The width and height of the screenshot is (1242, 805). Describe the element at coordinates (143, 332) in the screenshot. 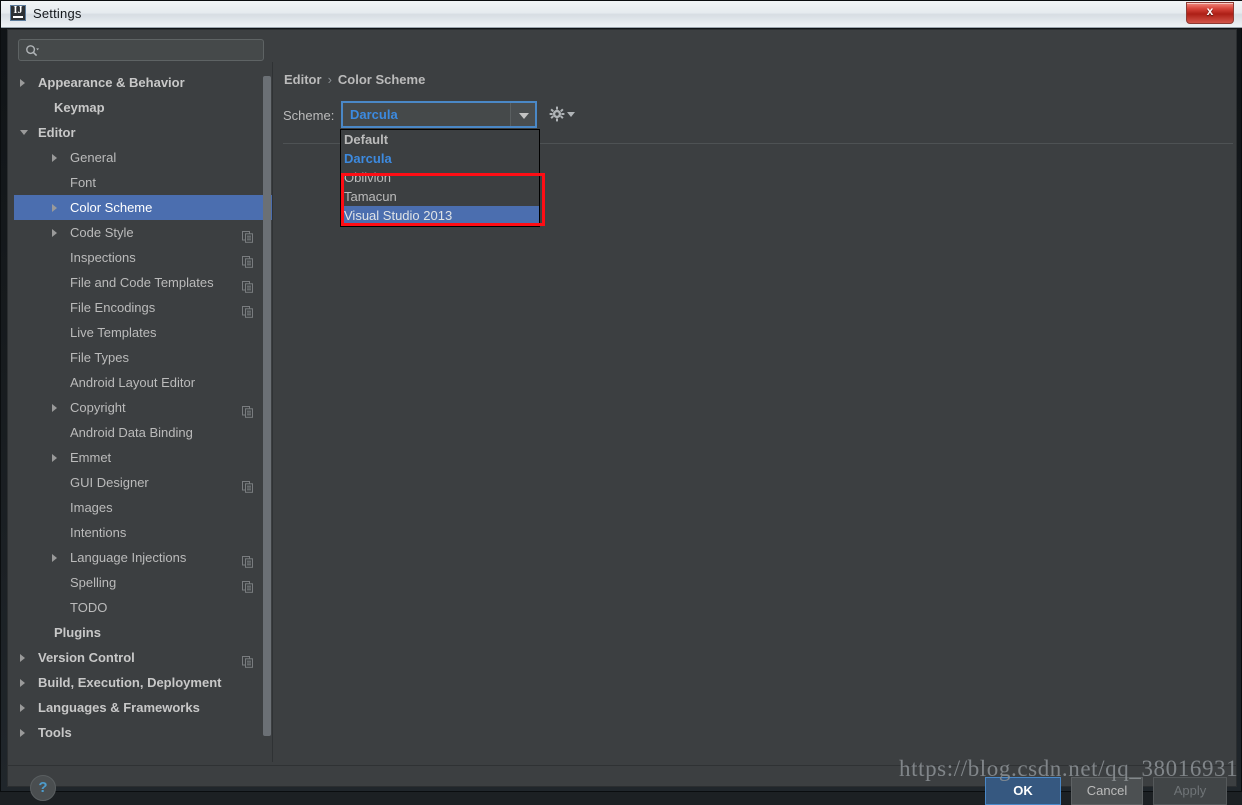

I see `sidebar-item-live-templates: Live Templates` at that location.